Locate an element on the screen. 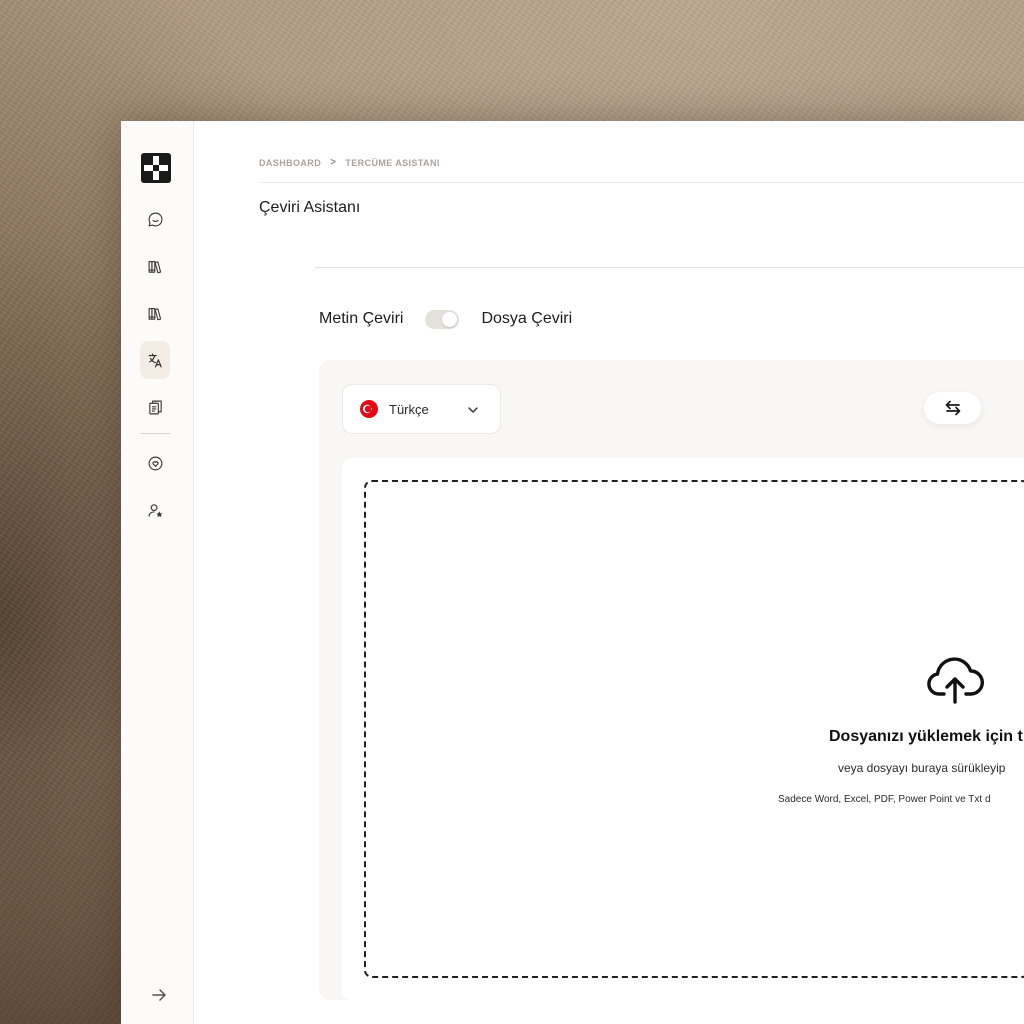 This screenshot has width=1024, height=1024. breadcrumb-item-dashboard: DASHBOARD is located at coordinates (290, 163).